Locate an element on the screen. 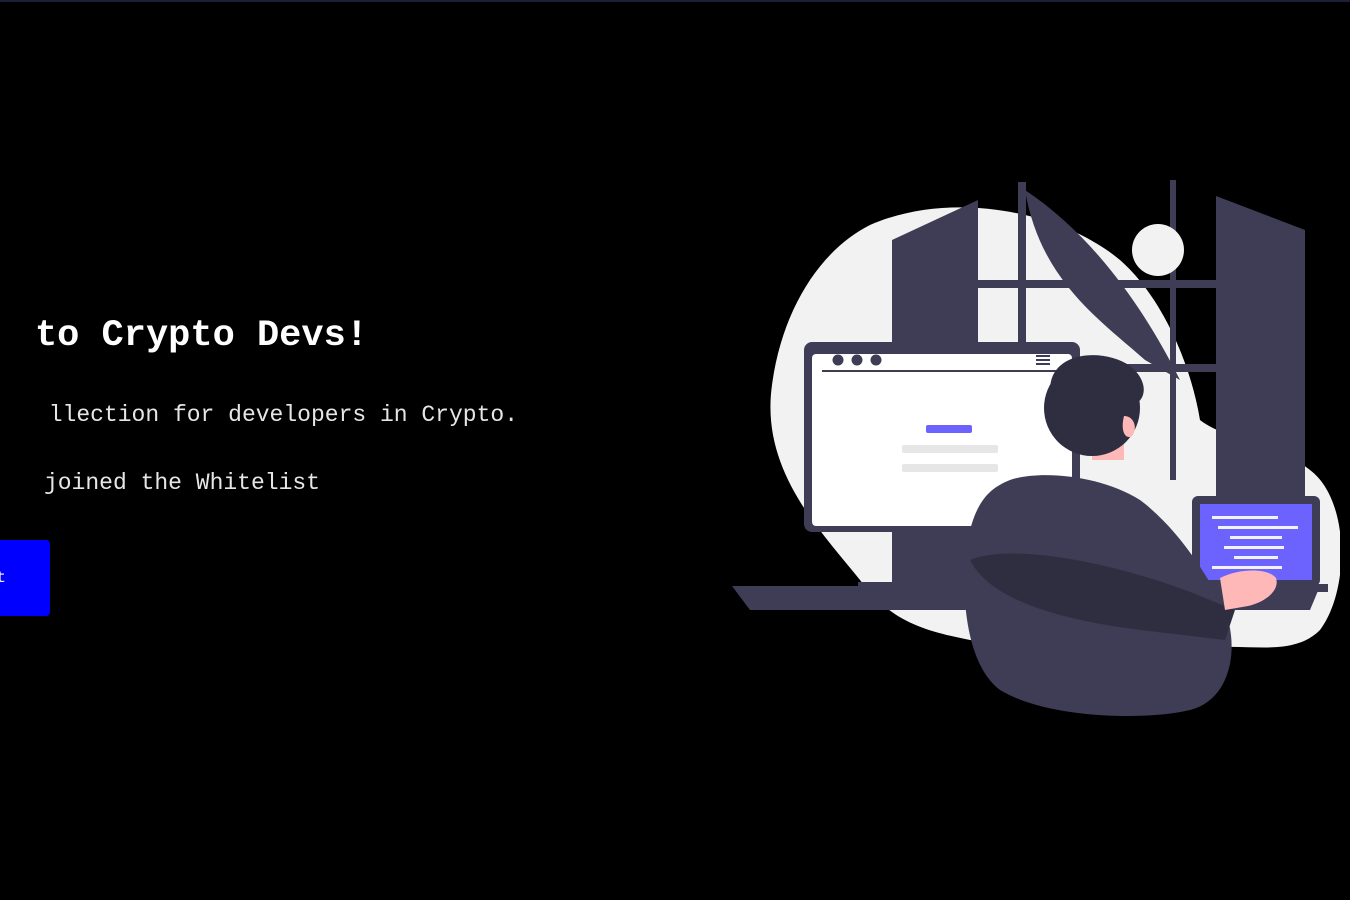  browser-divider is located at coordinates (941, 371).